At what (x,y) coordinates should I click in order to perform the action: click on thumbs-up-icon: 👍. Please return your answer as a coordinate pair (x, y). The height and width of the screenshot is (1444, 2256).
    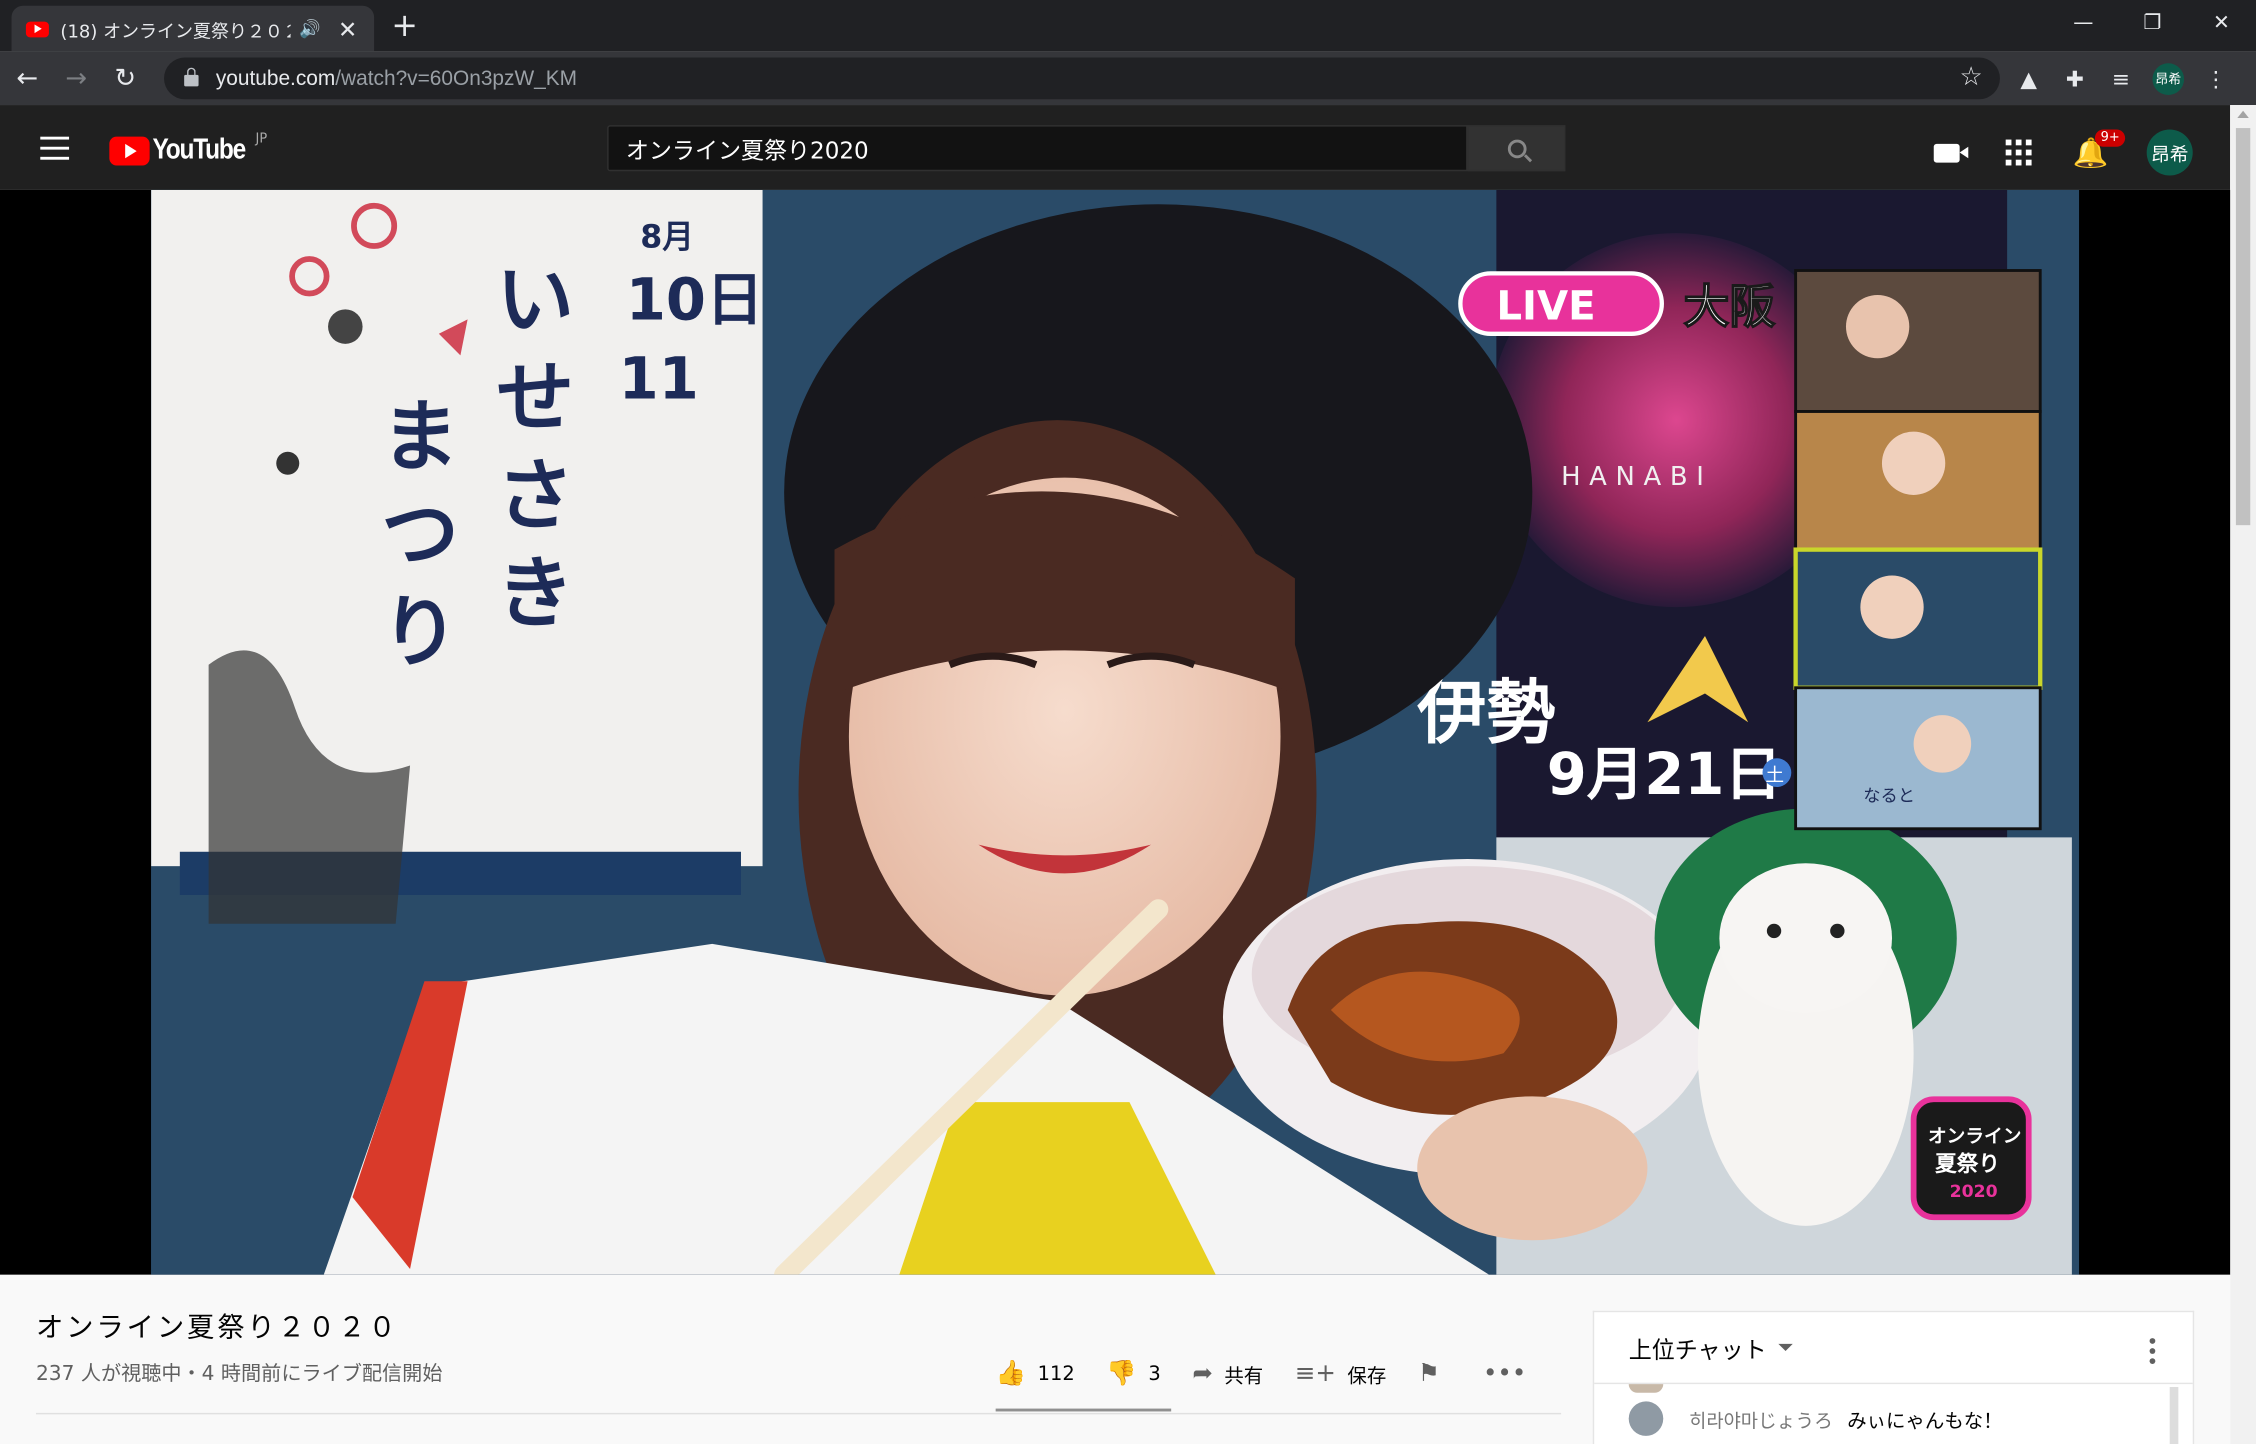
    Looking at the image, I should click on (1011, 1374).